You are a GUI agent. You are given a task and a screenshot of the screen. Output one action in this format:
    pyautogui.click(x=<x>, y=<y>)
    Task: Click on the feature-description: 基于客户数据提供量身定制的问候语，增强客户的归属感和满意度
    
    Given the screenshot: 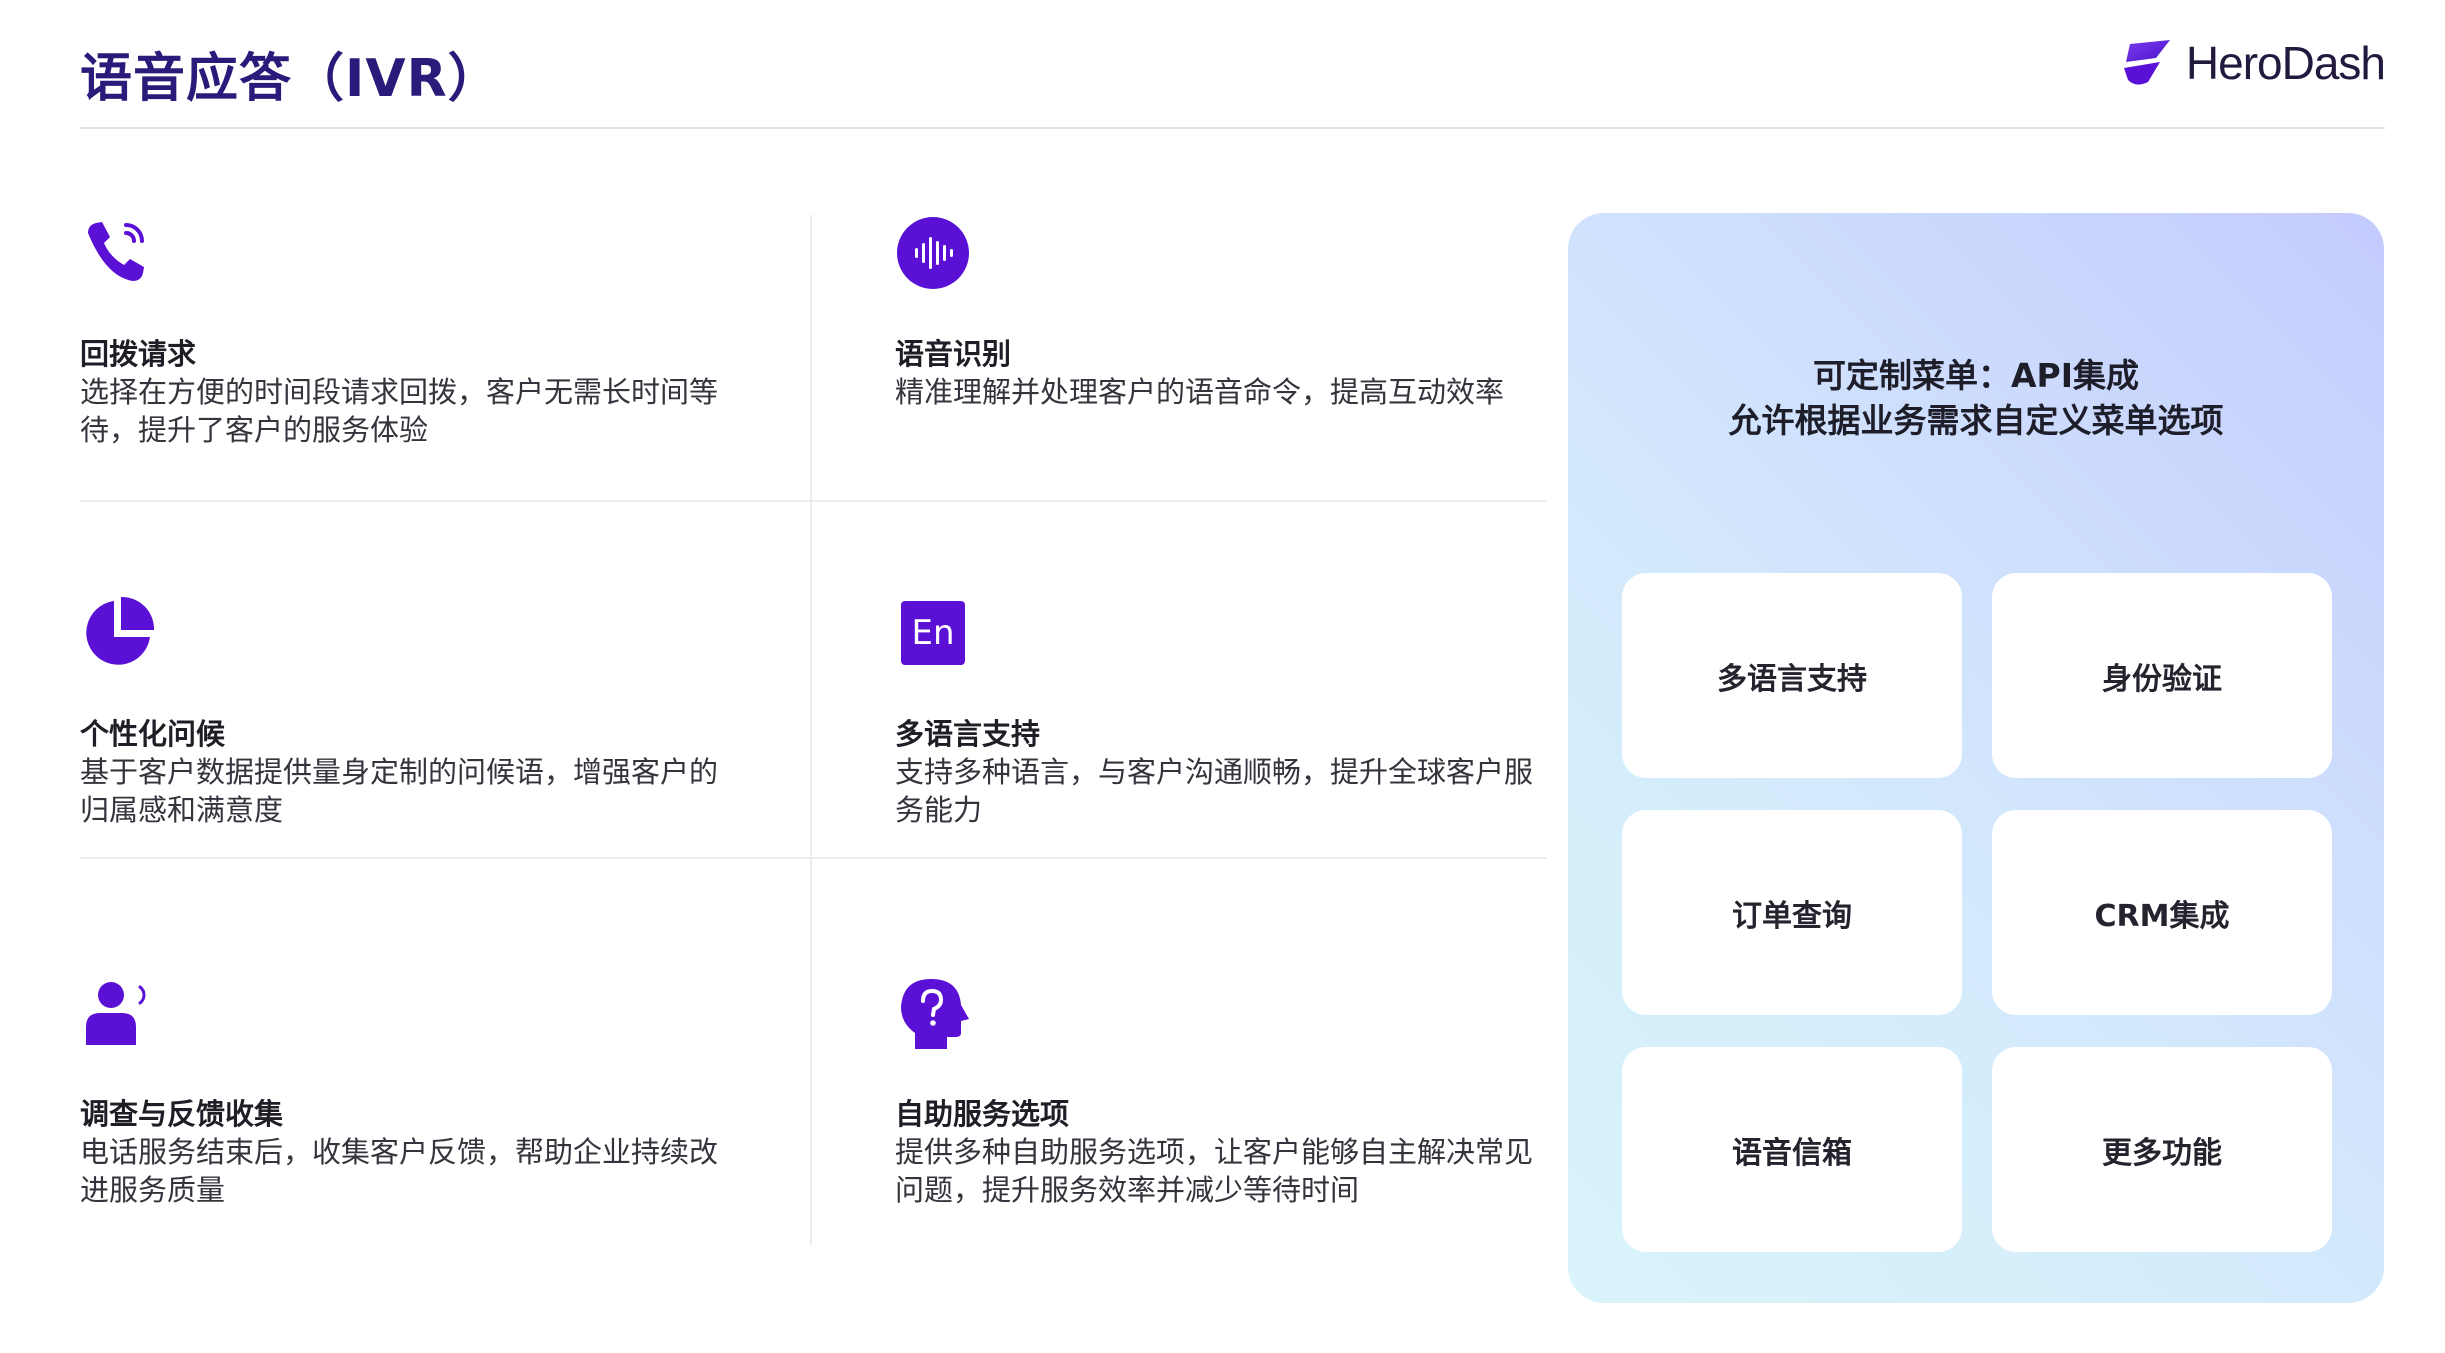 What is the action you would take?
    pyautogui.click(x=399, y=791)
    